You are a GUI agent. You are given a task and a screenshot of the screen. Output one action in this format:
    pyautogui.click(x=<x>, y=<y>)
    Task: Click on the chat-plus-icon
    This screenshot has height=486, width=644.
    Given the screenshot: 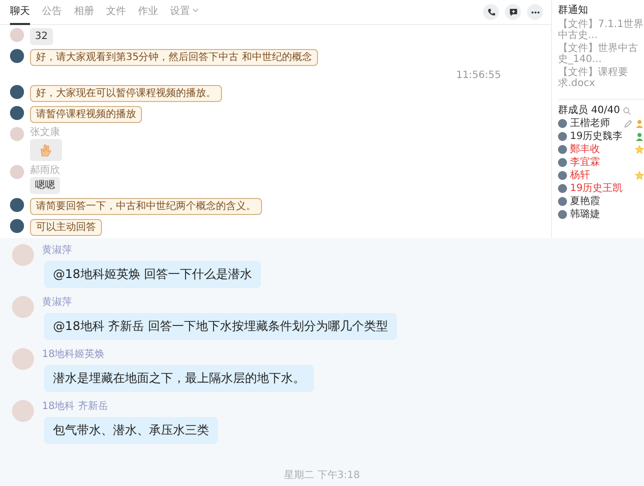 What is the action you would take?
    pyautogui.click(x=513, y=12)
    